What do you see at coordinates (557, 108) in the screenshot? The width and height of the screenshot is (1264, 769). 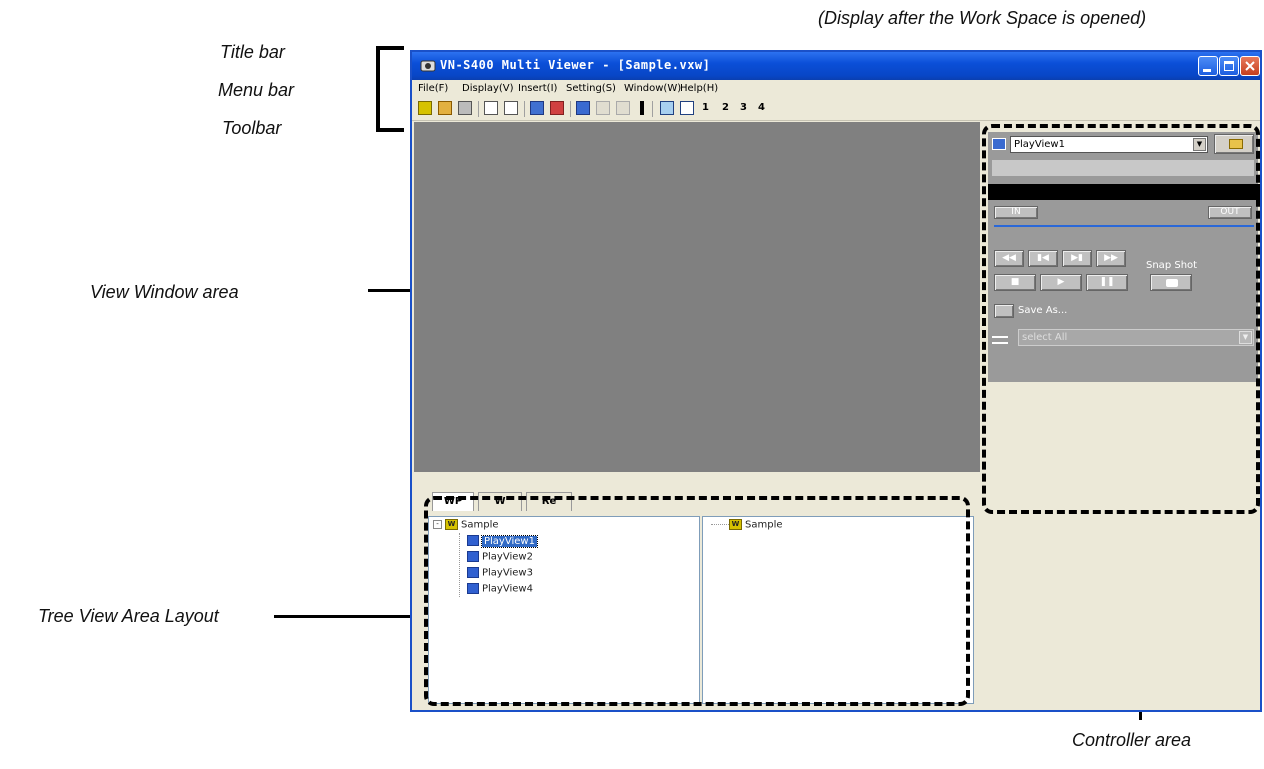 I see `export-icon` at bounding box center [557, 108].